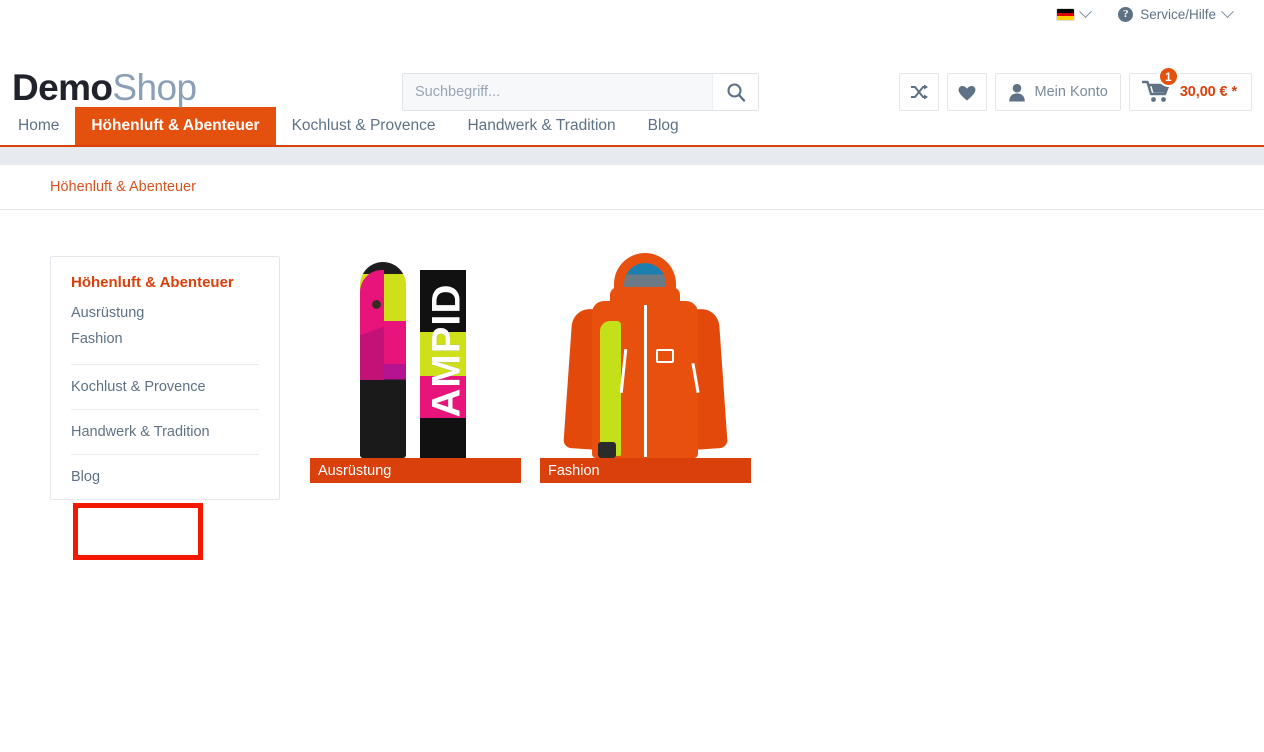 This screenshot has height=752, width=1264. What do you see at coordinates (154, 87) in the screenshot?
I see `logo-text-secondary: Shop` at bounding box center [154, 87].